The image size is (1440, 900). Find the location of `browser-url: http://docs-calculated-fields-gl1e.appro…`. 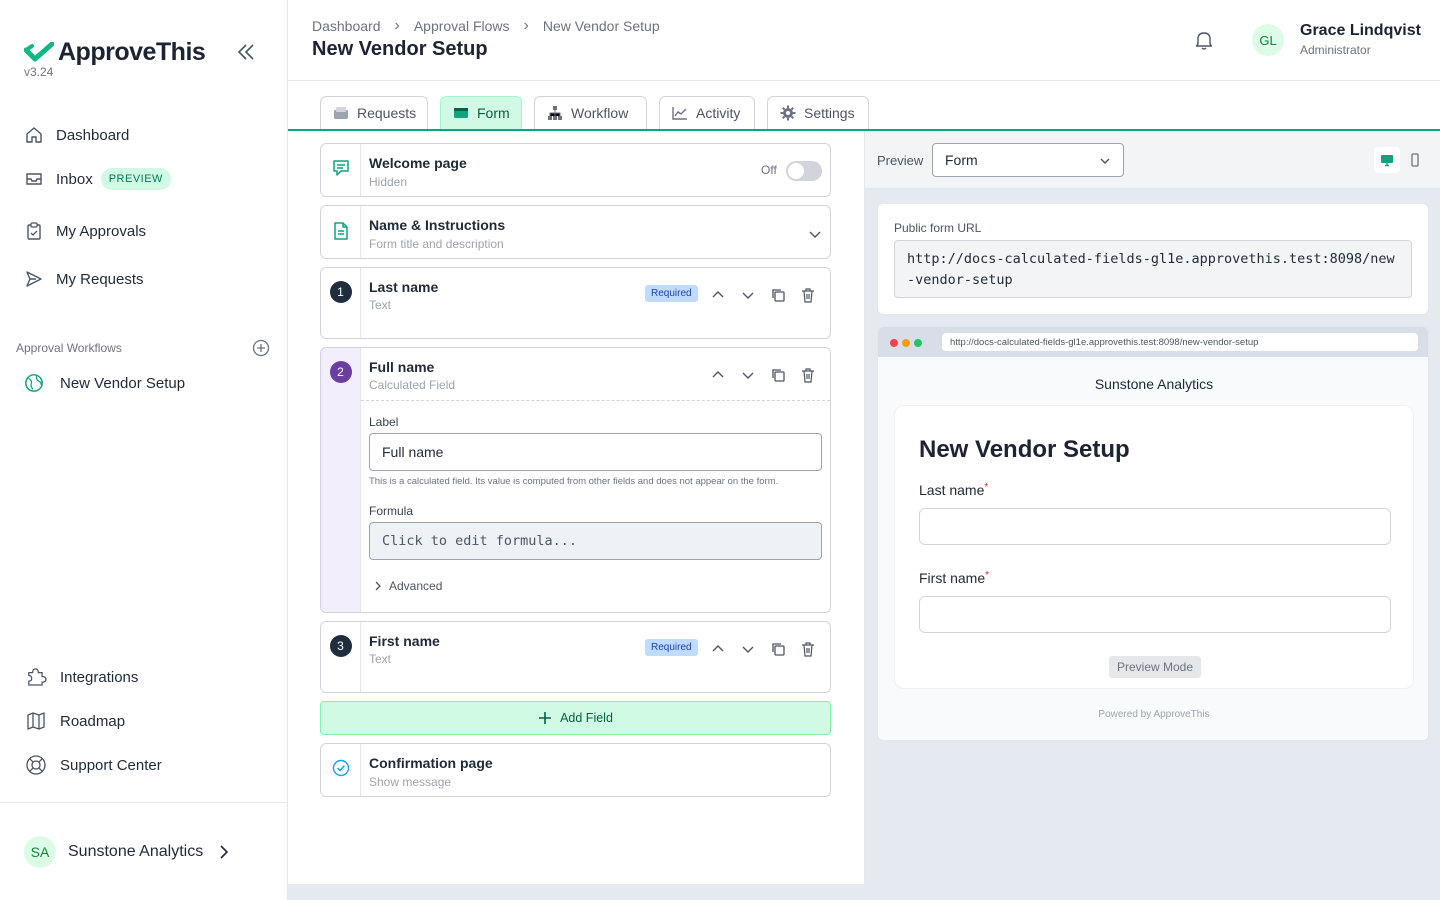

browser-url: http://docs-calculated-fields-gl1e.appro… is located at coordinates (1180, 342).